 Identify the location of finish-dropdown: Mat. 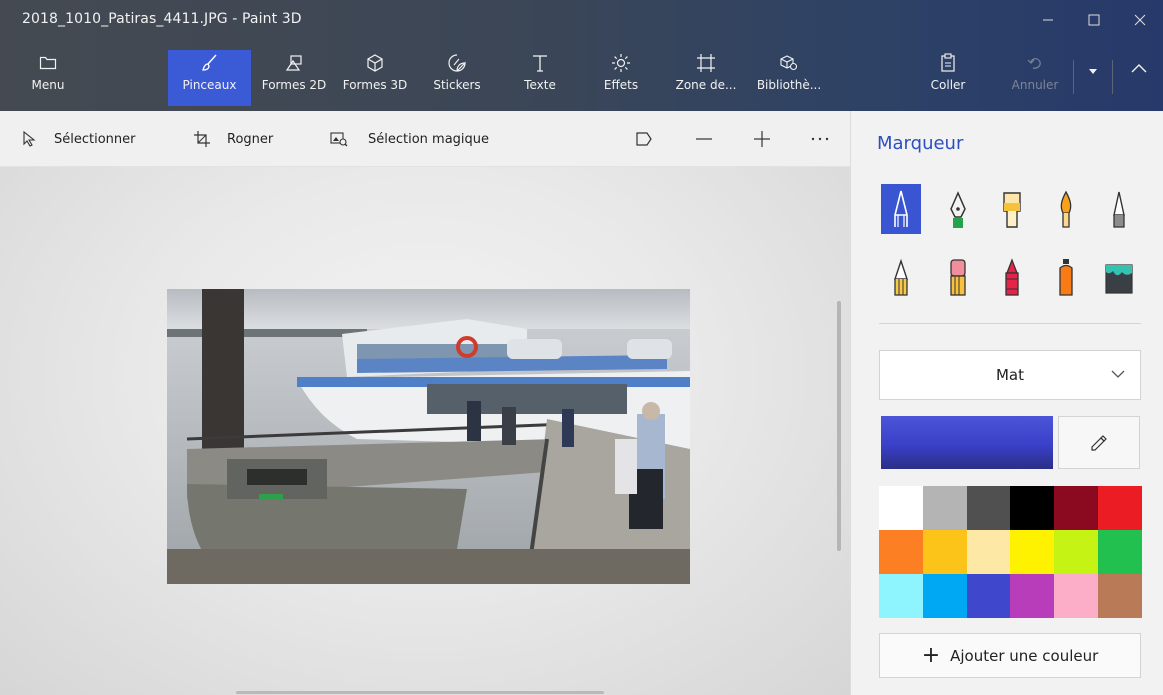
(1010, 375).